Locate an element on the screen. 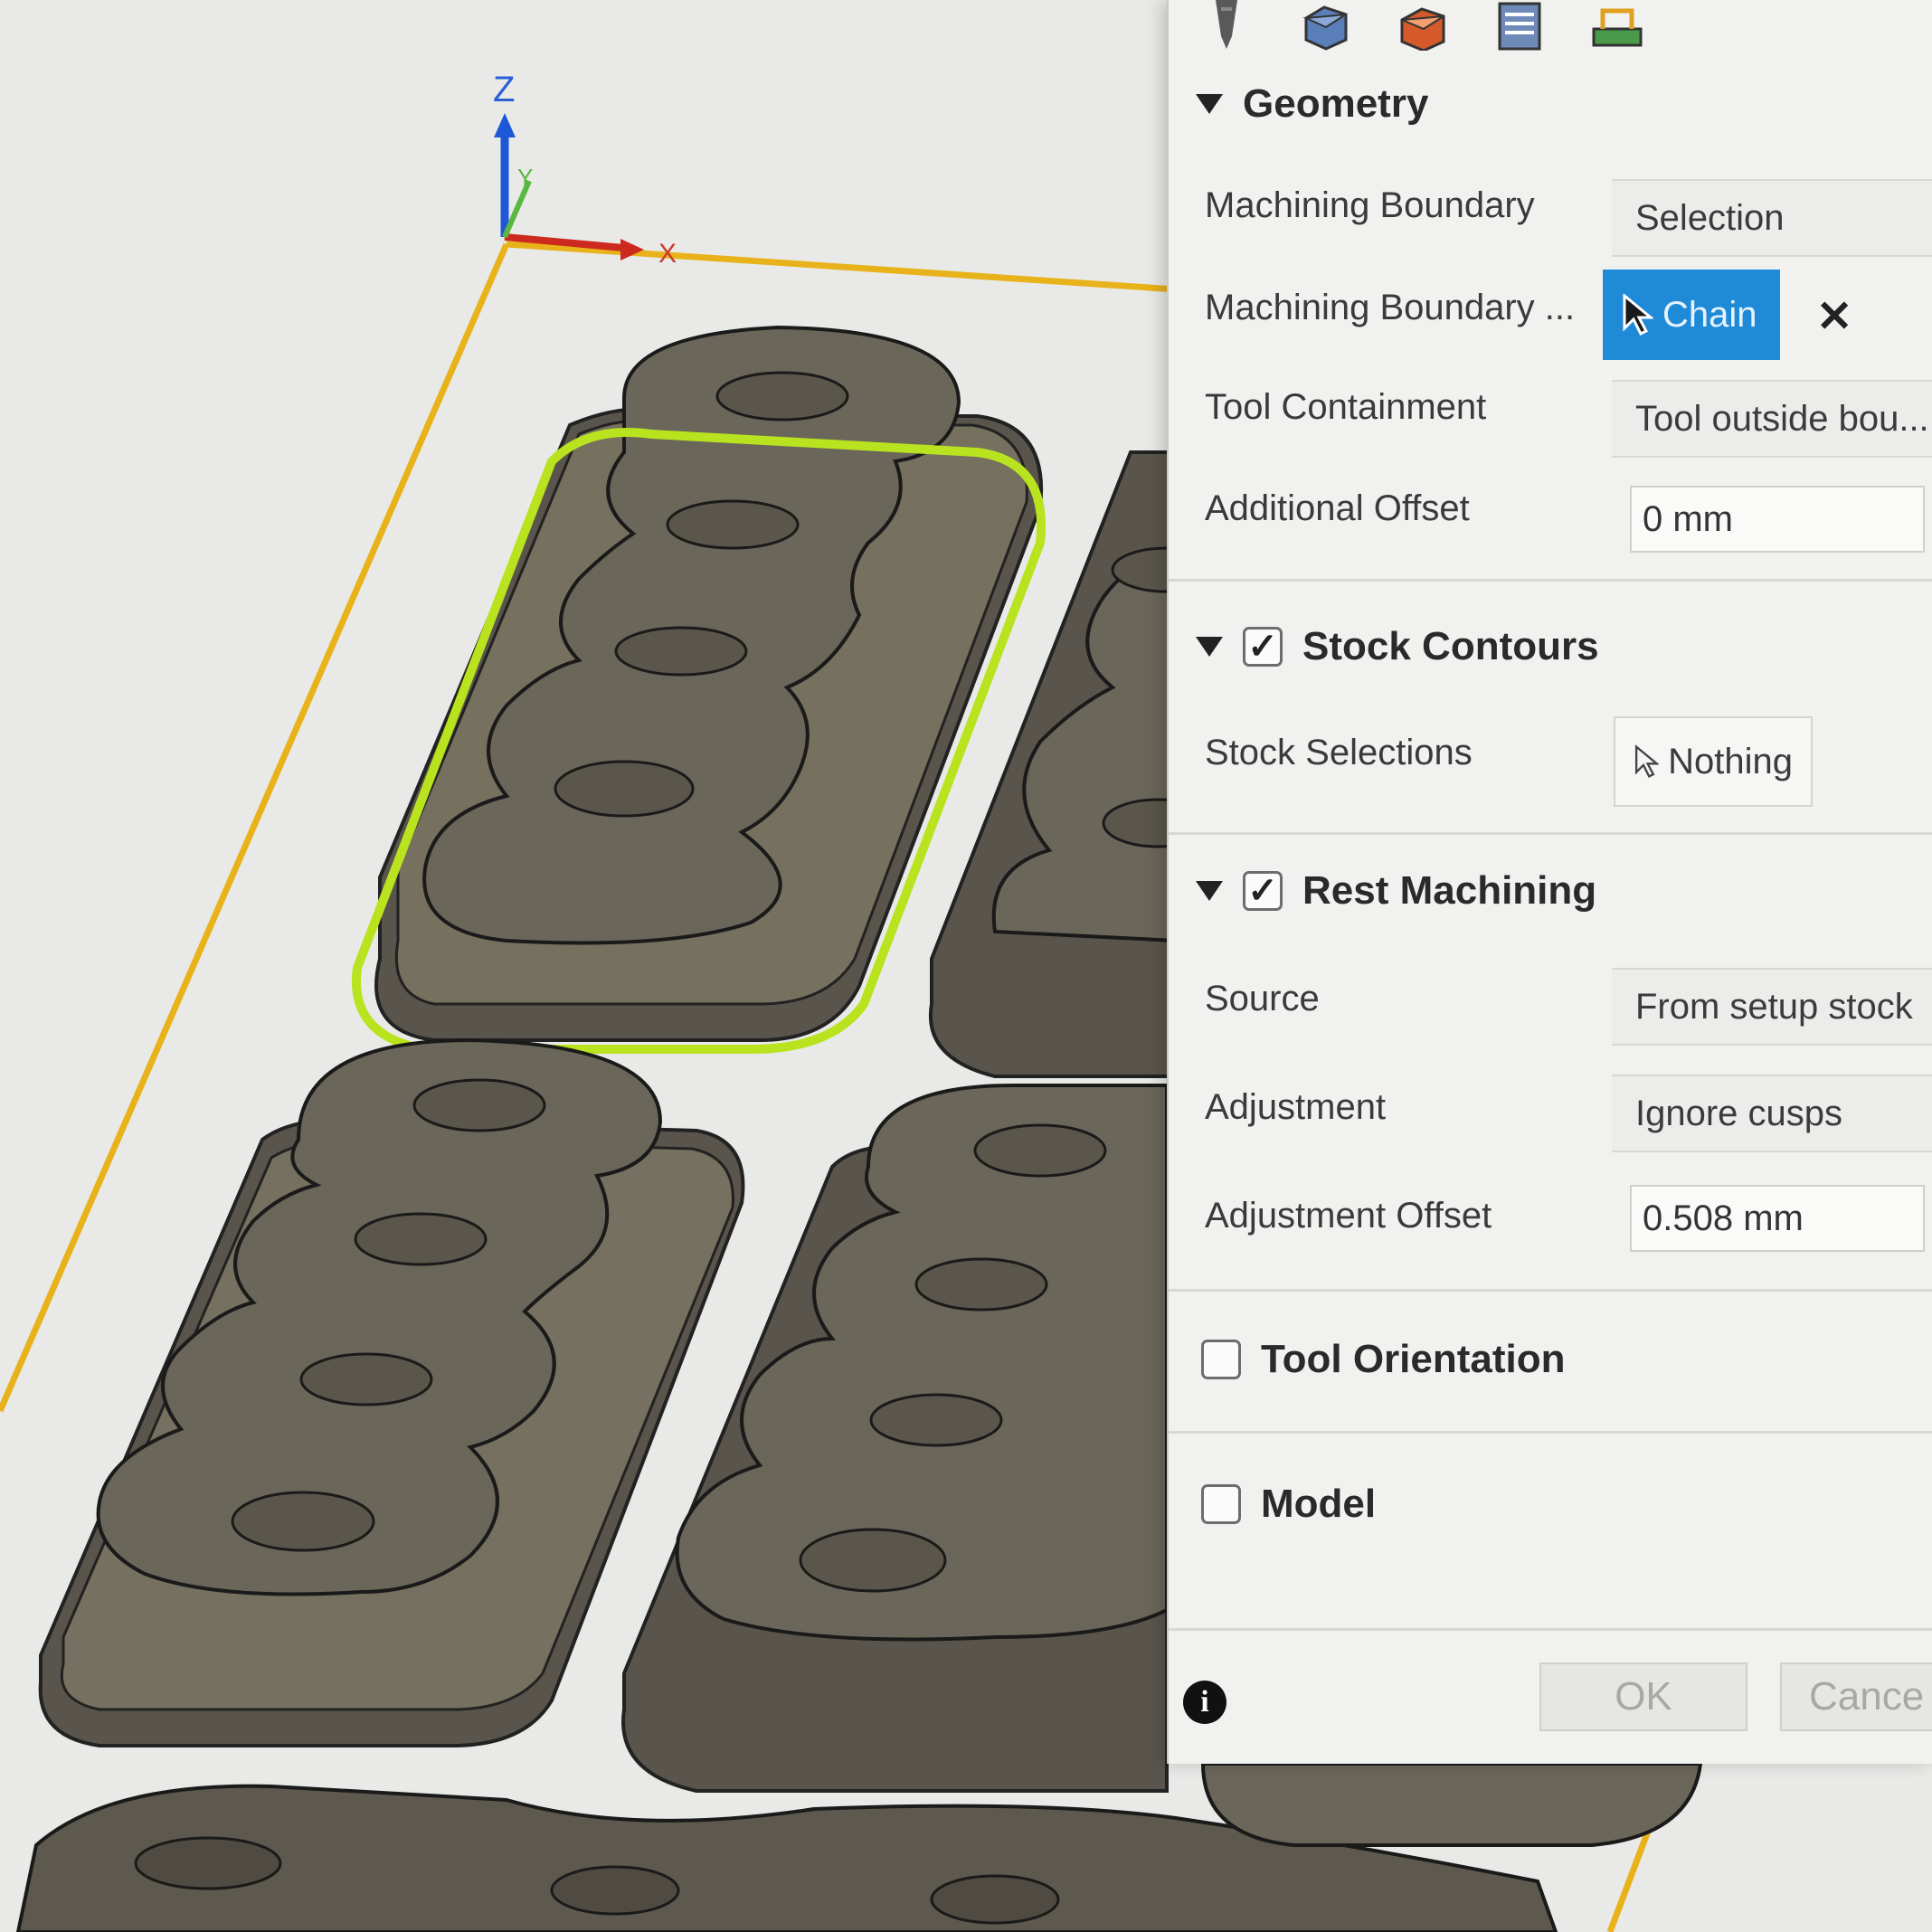 This screenshot has height=1932, width=1932. y-axis-label: Y is located at coordinates (525, 178).